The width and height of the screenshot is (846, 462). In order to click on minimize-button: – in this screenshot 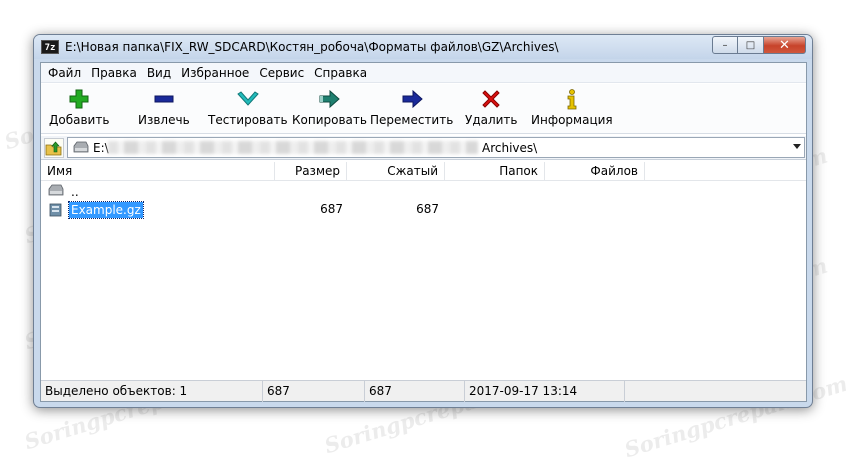, I will do `click(725, 45)`.